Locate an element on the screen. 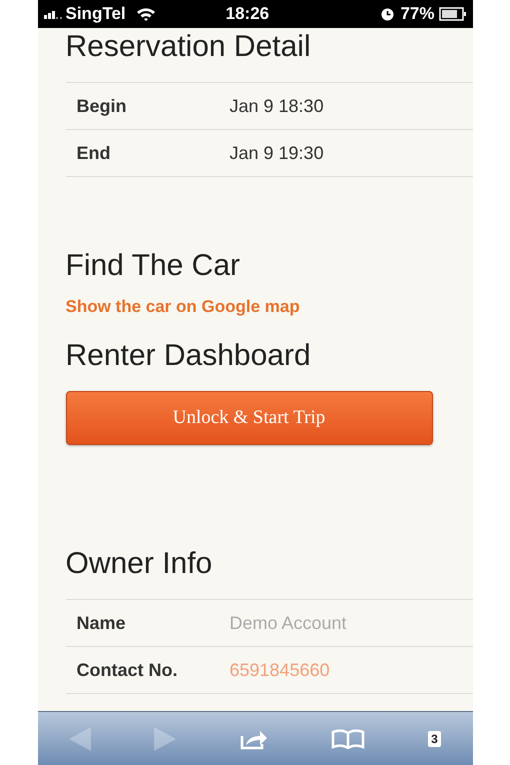 This screenshot has height=765, width=510. battery-percent: 77% is located at coordinates (417, 14).